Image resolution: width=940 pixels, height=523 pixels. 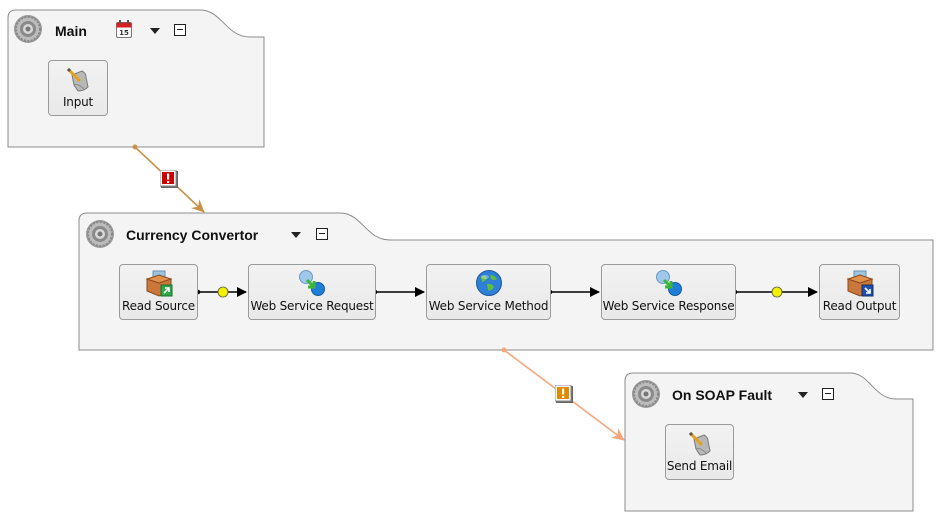 I want to click on web-service-response-icon, so click(x=668, y=283).